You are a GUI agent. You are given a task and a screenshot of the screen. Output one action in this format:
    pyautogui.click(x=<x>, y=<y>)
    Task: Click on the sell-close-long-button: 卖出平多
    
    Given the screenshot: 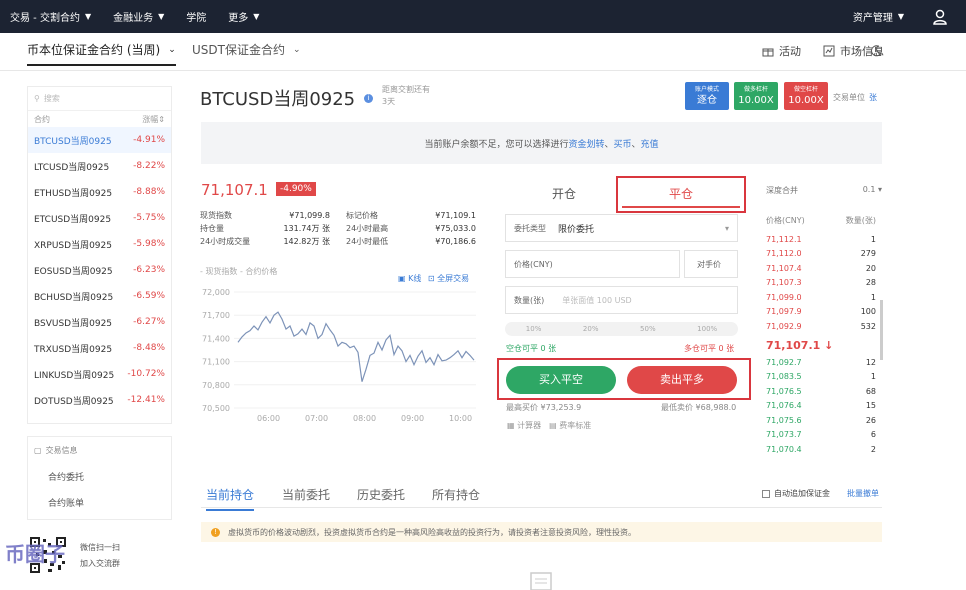 What is the action you would take?
    pyautogui.click(x=682, y=380)
    